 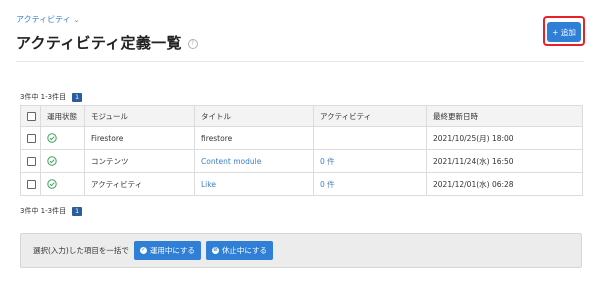 I want to click on table-row: アクティビティ Like 0 件 2021/12/01(水) 06:28, so click(x=301, y=184).